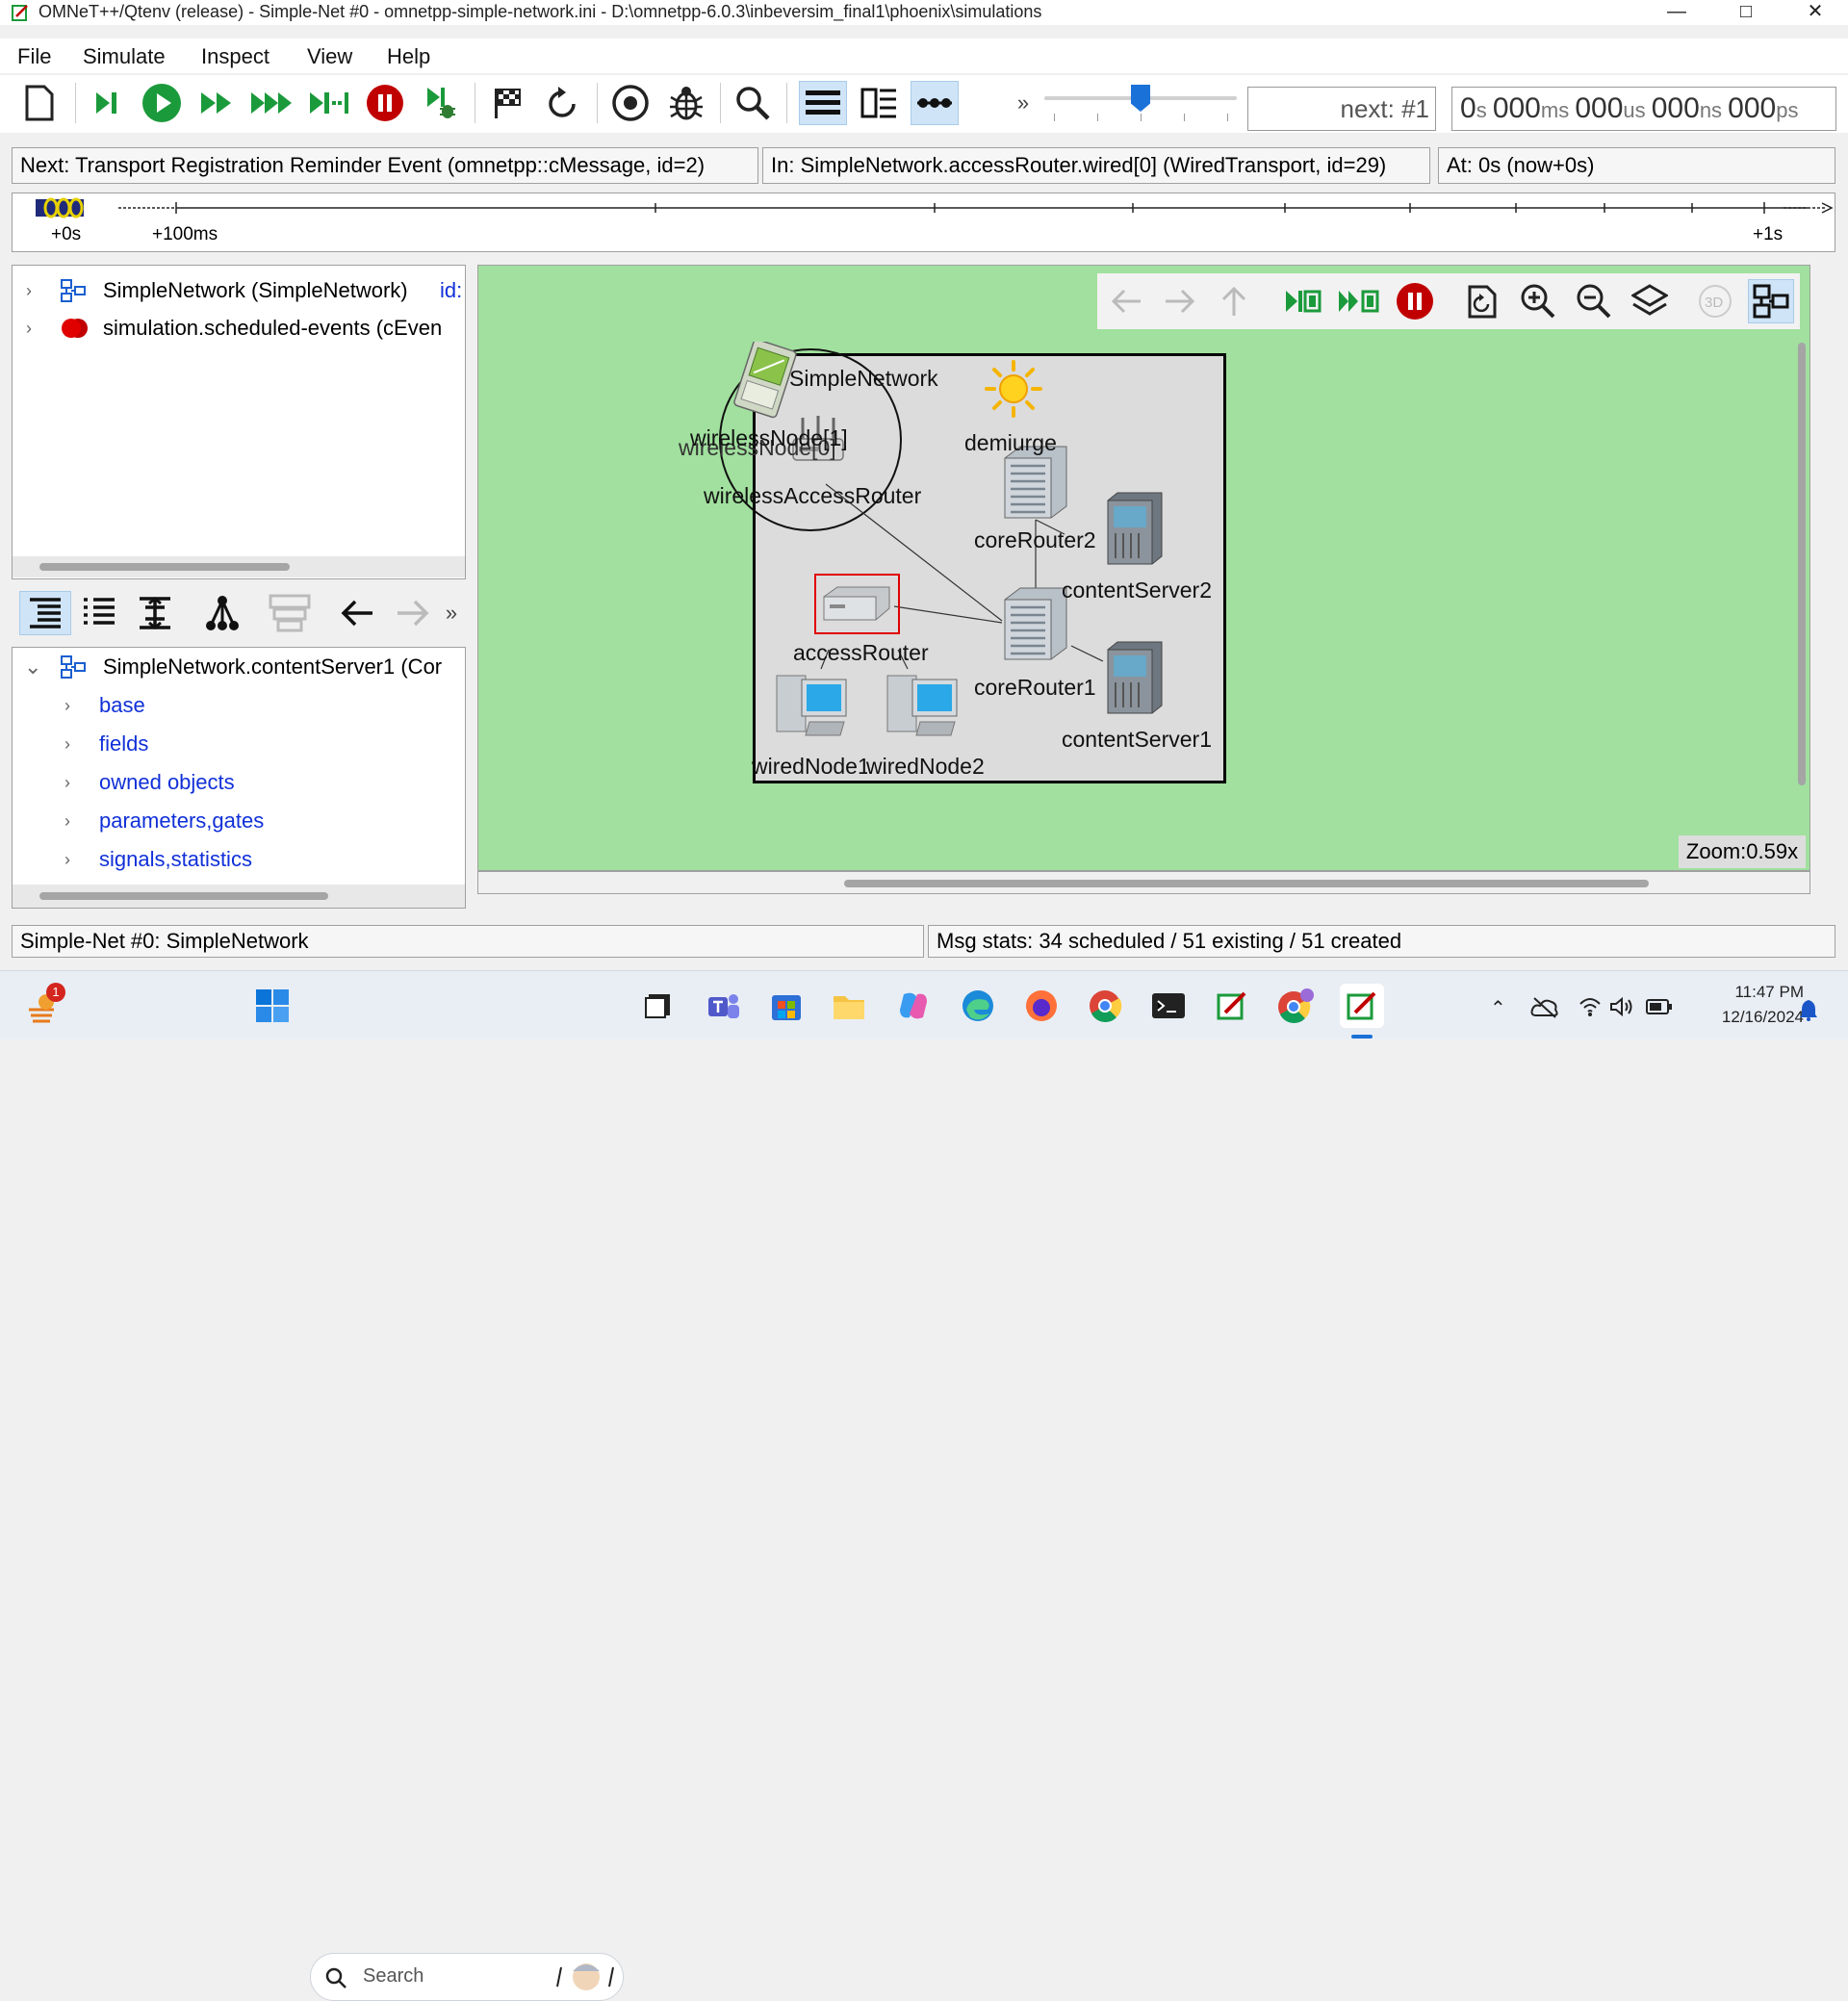 Image resolution: width=1848 pixels, height=2001 pixels. Describe the element at coordinates (162, 103) in the screenshot. I see `run-icon` at that location.